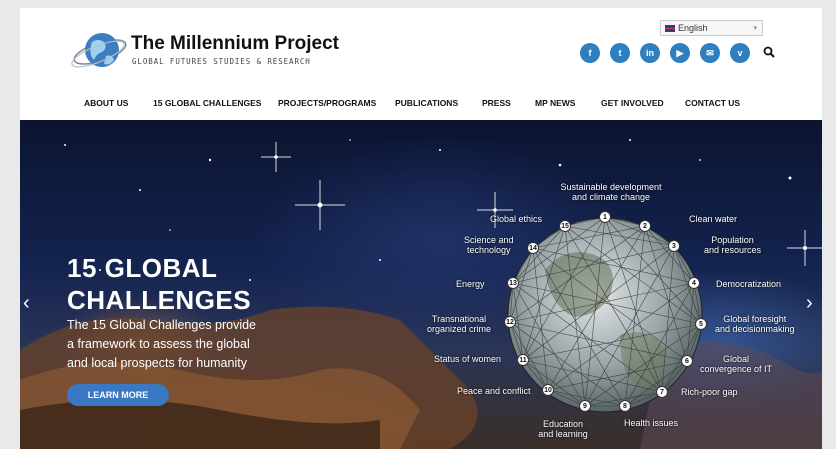 The width and height of the screenshot is (836, 449). Describe the element at coordinates (694, 283) in the screenshot. I see `challenge-number-badge: 4` at that location.